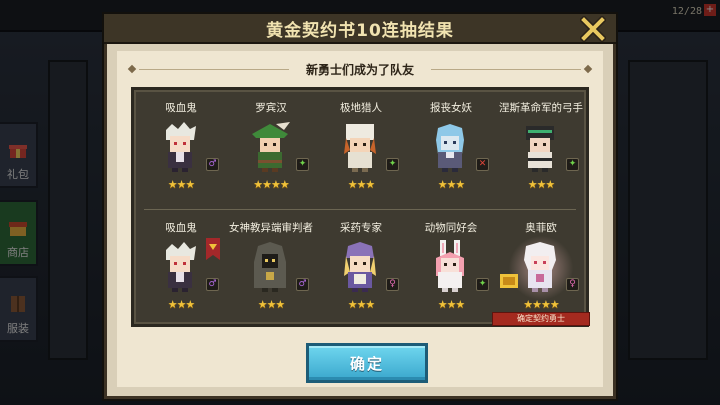 The image size is (720, 405). I want to click on orpheus-sprite, so click(540, 267).